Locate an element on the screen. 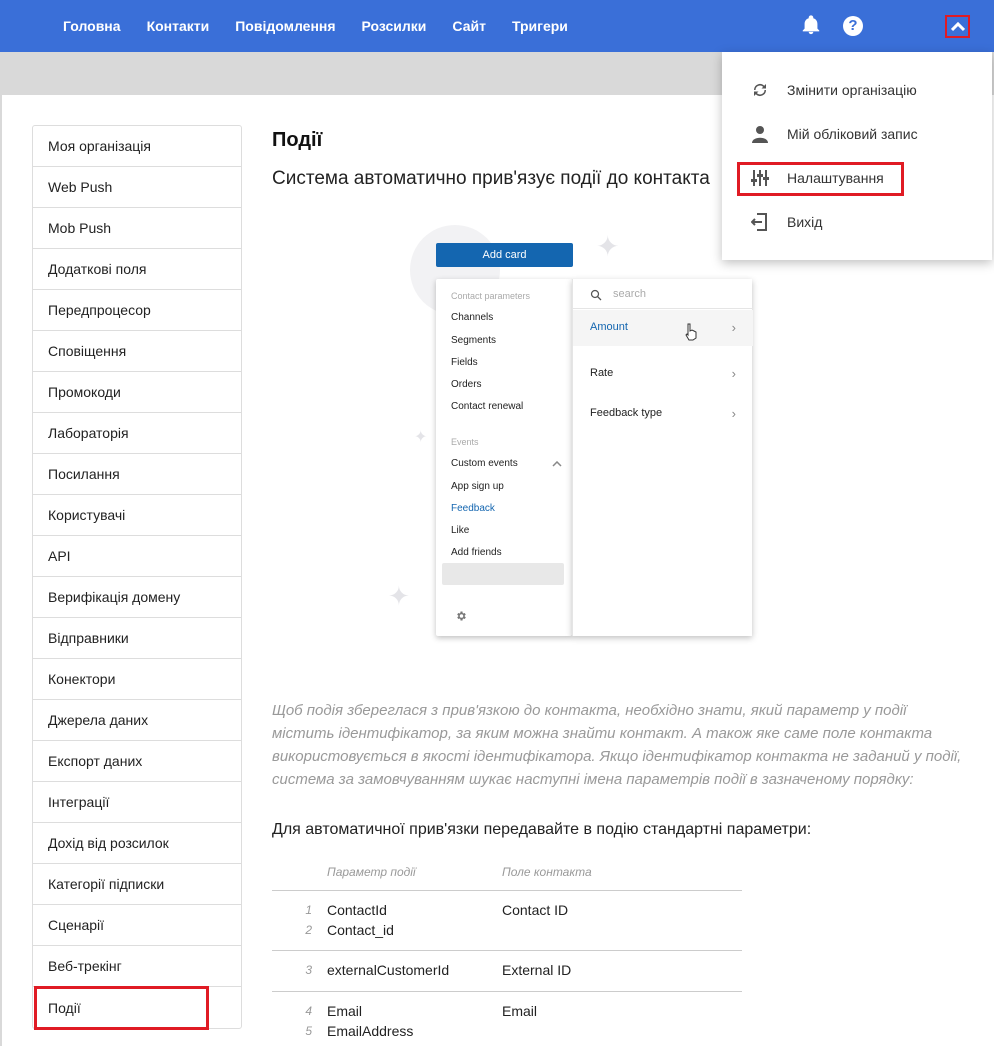 This screenshot has height=1046, width=994. contact-parameters-header: Contact parameters is located at coordinates (491, 296).